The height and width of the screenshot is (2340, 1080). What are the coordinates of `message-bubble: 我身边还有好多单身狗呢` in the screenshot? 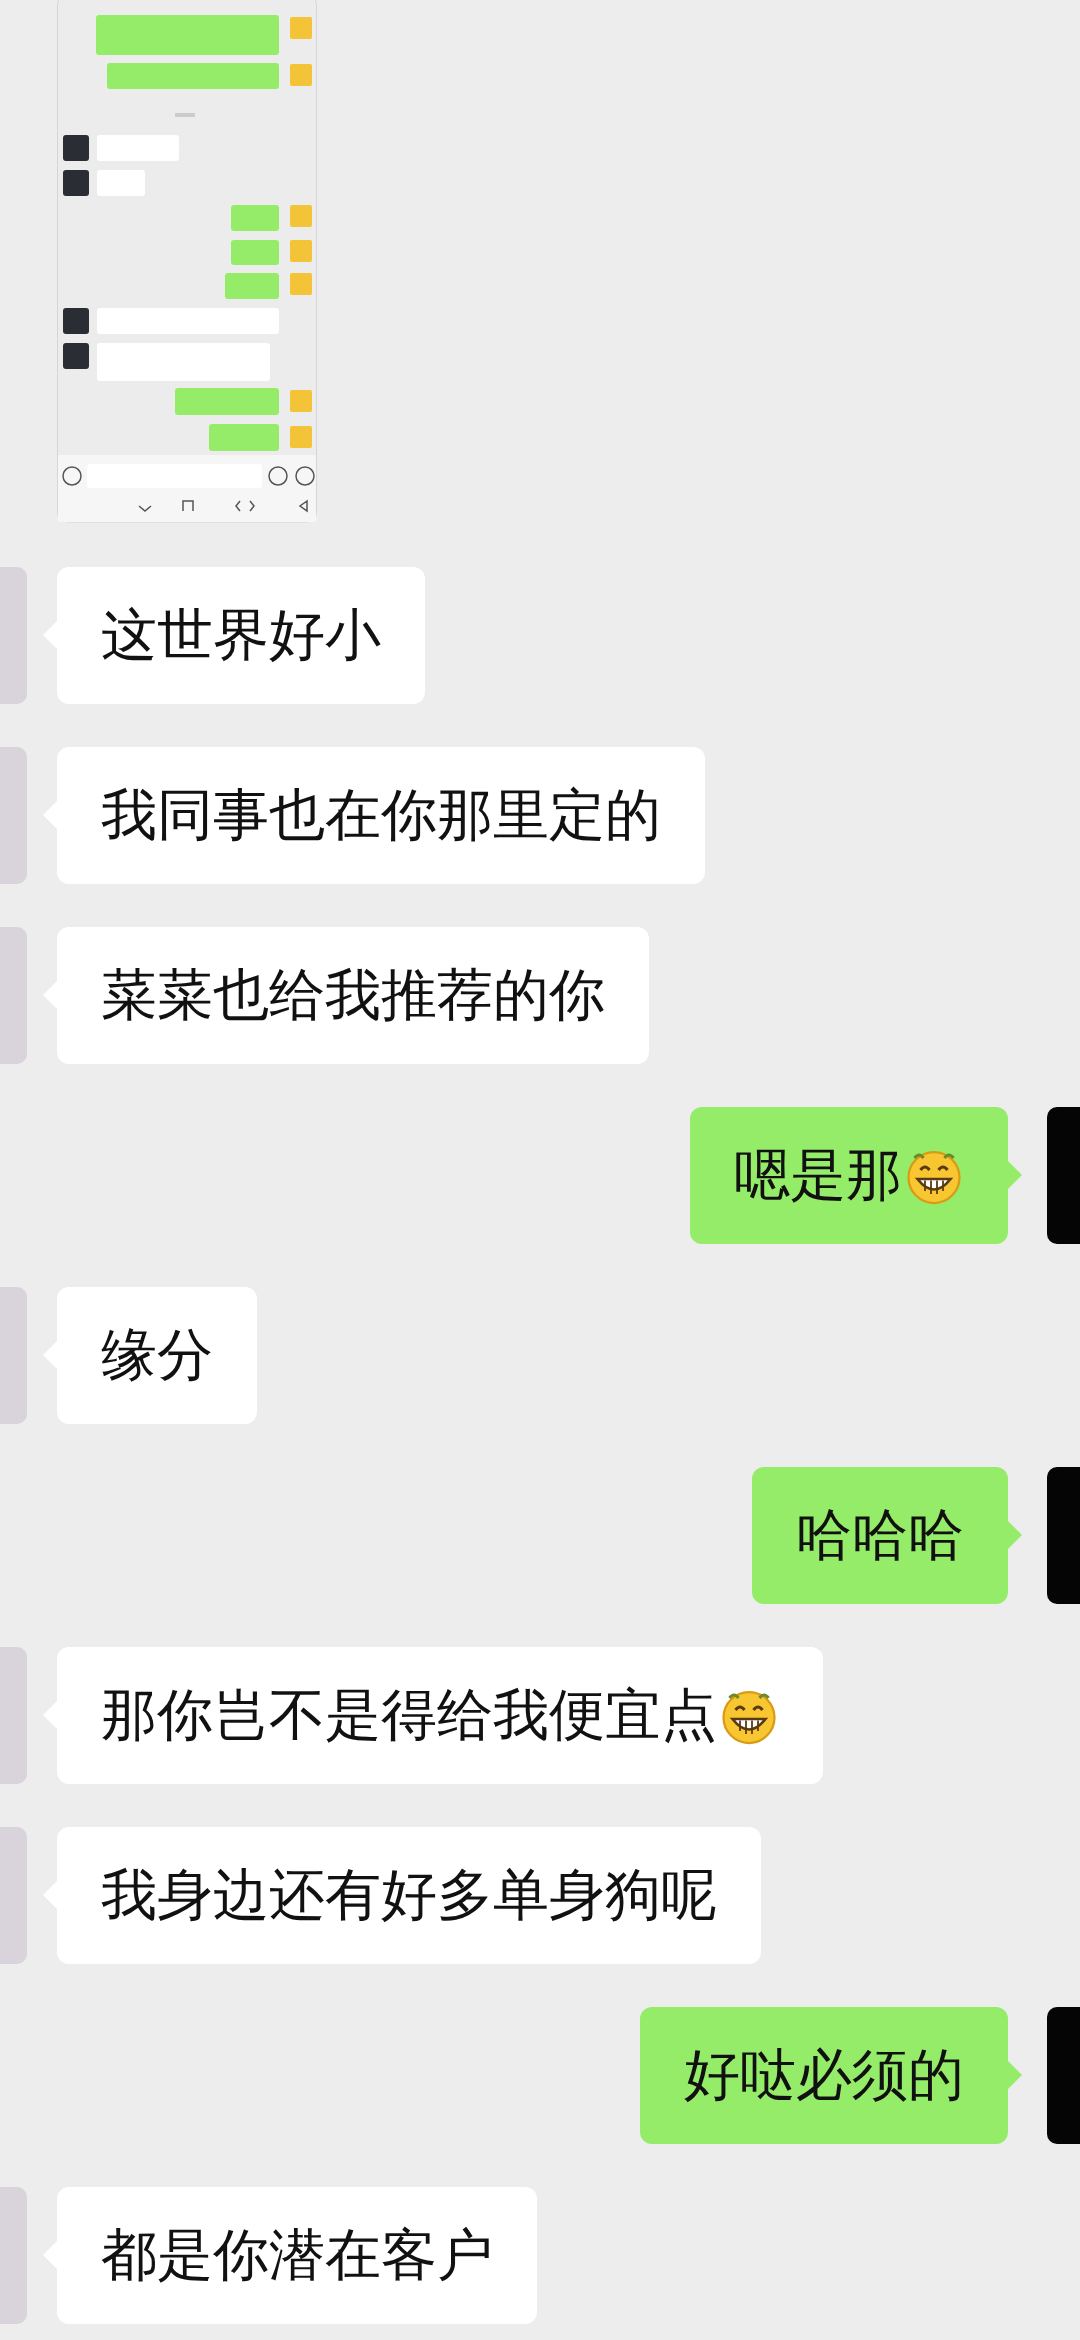 It's located at (409, 1895).